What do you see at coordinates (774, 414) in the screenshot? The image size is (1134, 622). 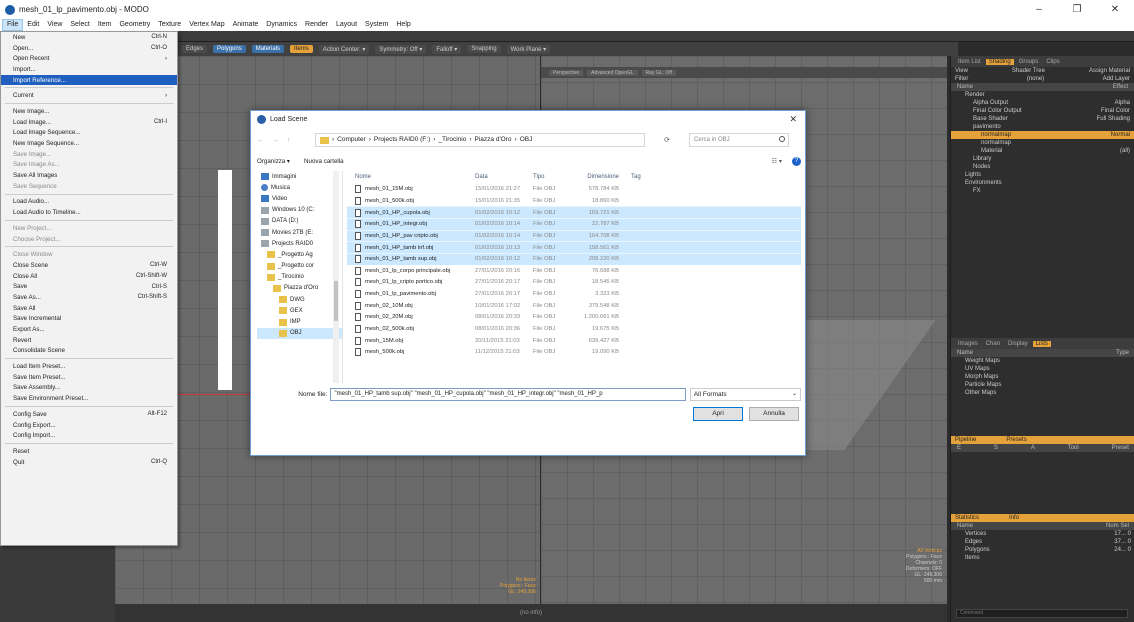 I see `cancel-button: Annulla` at bounding box center [774, 414].